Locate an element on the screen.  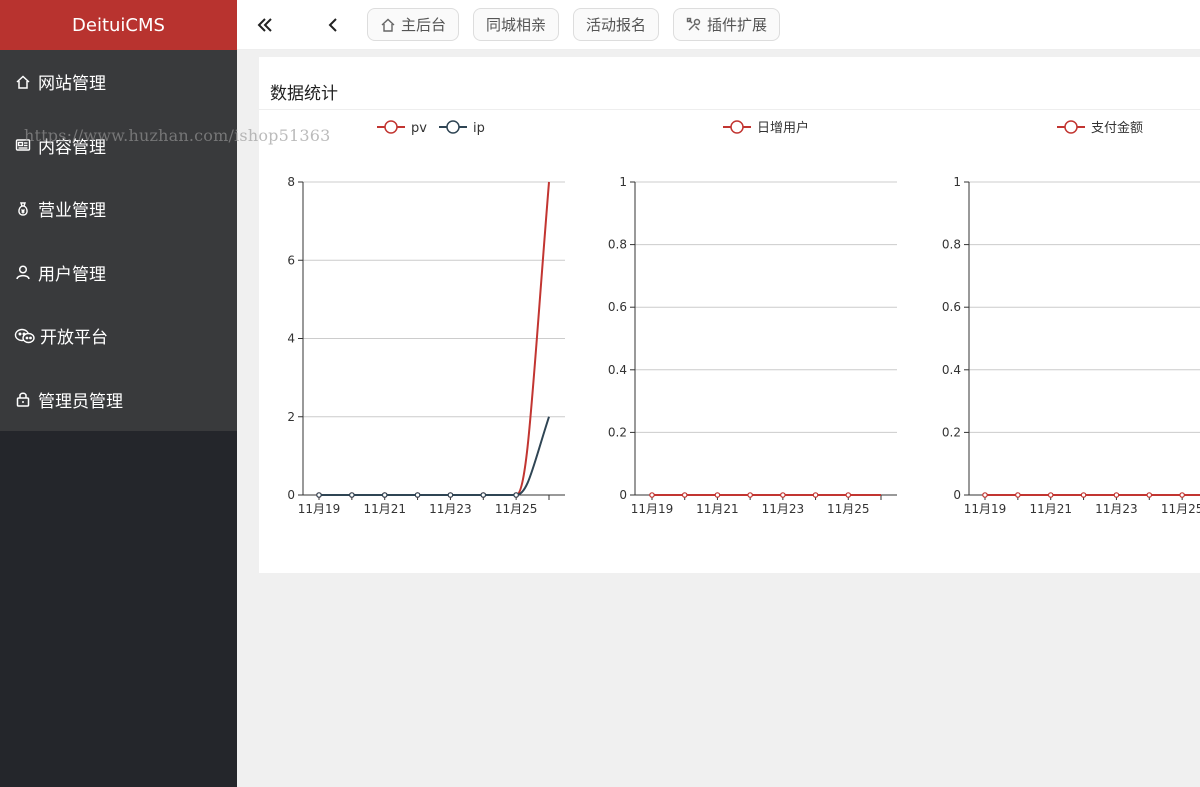
legend-marker-支付金额 is located at coordinates (1071, 127).